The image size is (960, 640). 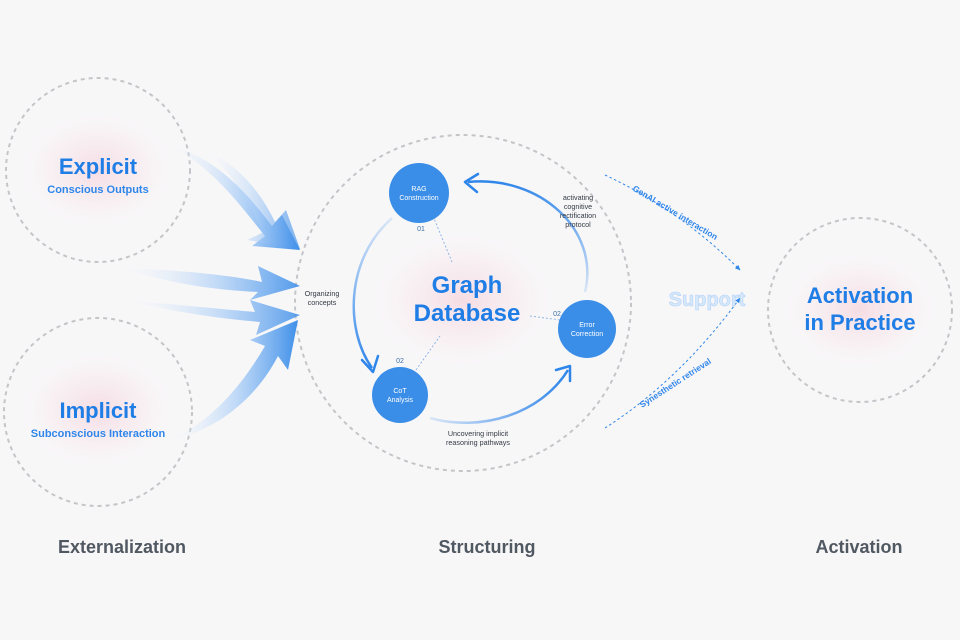 I want to click on node-rag-line1: RAG, so click(x=418, y=189).